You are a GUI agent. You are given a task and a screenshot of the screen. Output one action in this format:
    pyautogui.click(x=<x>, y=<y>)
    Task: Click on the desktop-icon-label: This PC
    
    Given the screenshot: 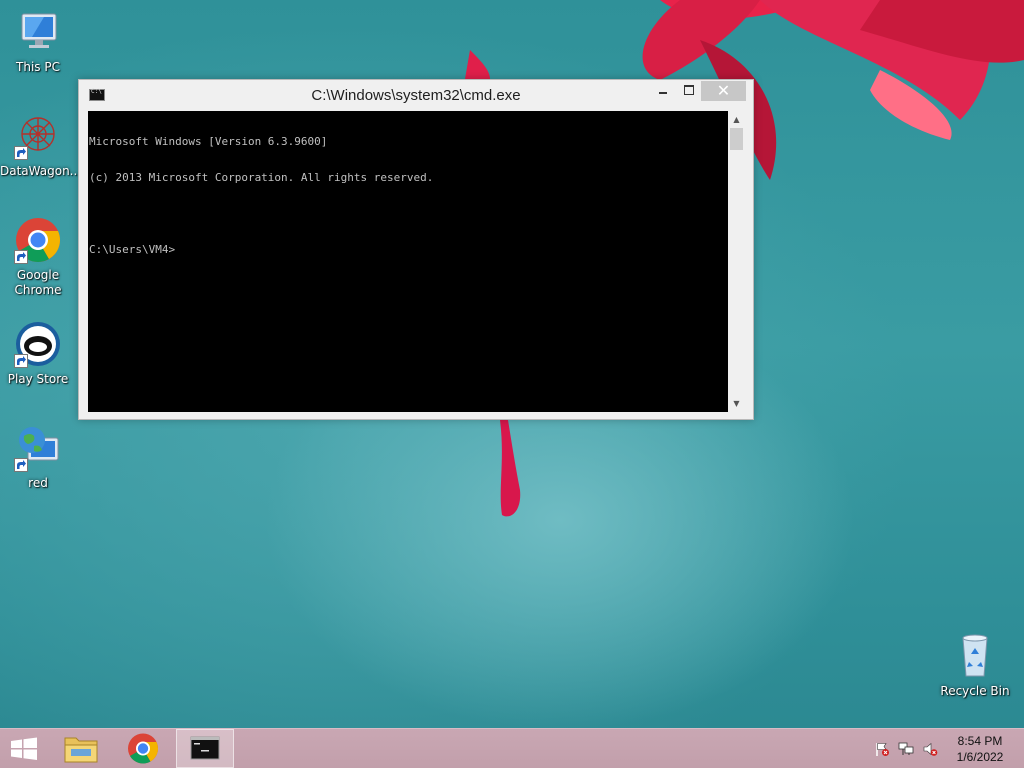 What is the action you would take?
    pyautogui.click(x=38, y=67)
    